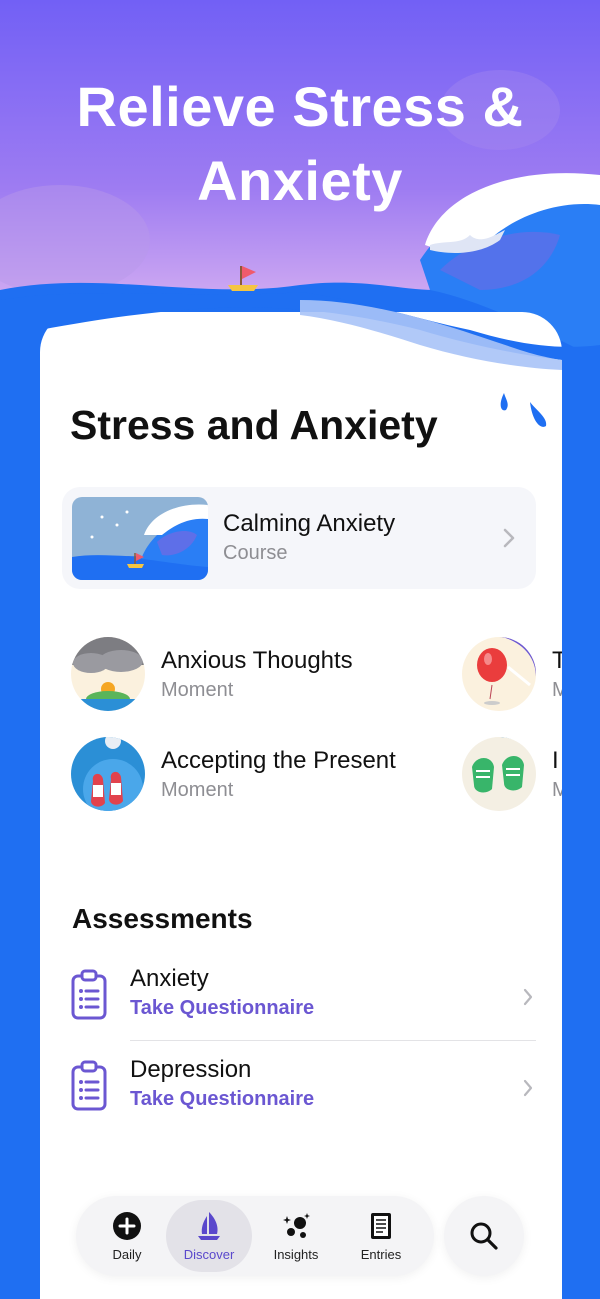  I want to click on bottom-tab-bar: Daily Discover Insights Entries, so click(255, 1236).